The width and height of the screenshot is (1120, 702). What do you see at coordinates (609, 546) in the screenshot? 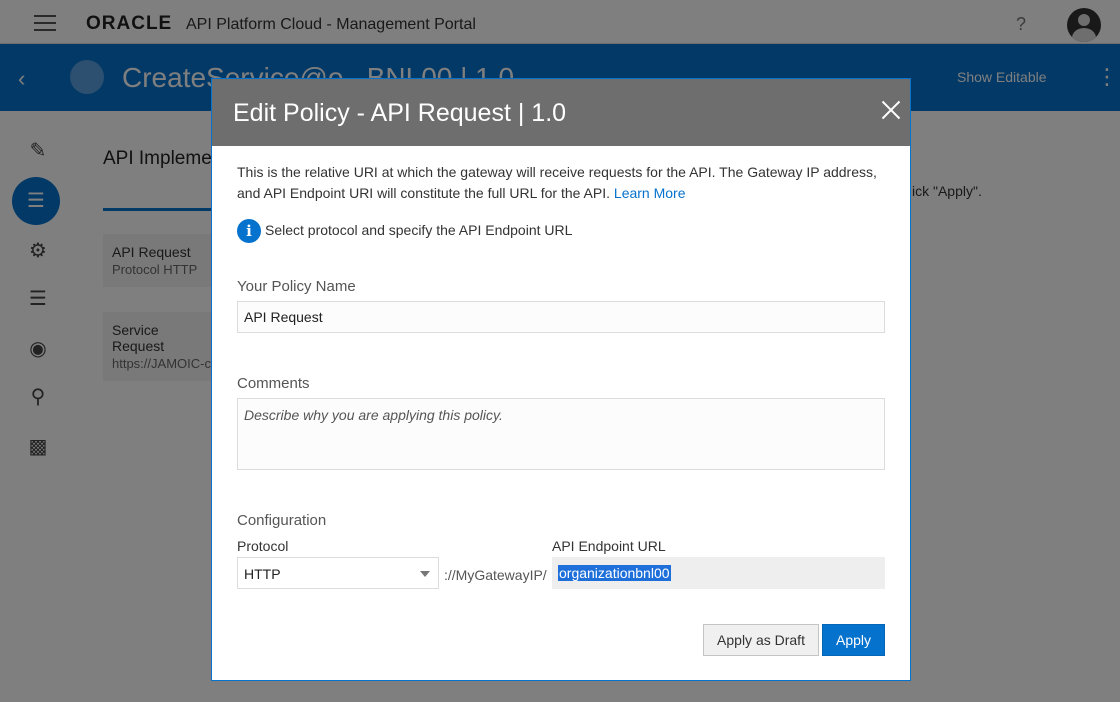
I see `endpoint-url-label: API Endpoint URL` at bounding box center [609, 546].